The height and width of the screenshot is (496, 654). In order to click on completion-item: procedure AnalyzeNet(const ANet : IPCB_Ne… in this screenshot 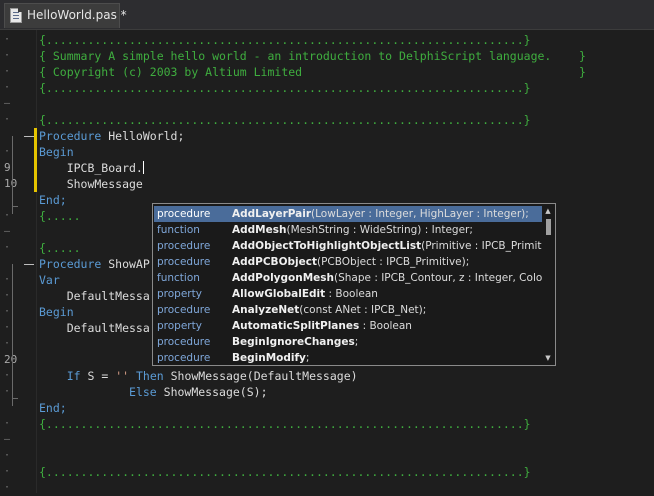, I will do `click(348, 310)`.